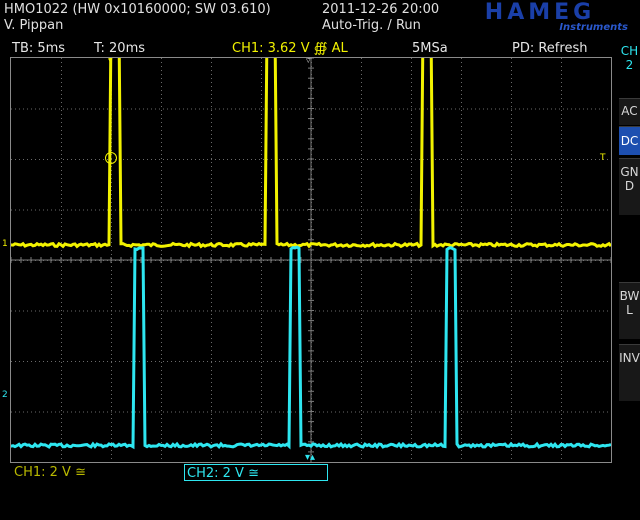 The image size is (640, 520). What do you see at coordinates (5, 244) in the screenshot?
I see `ch1-ground-marker: 1` at bounding box center [5, 244].